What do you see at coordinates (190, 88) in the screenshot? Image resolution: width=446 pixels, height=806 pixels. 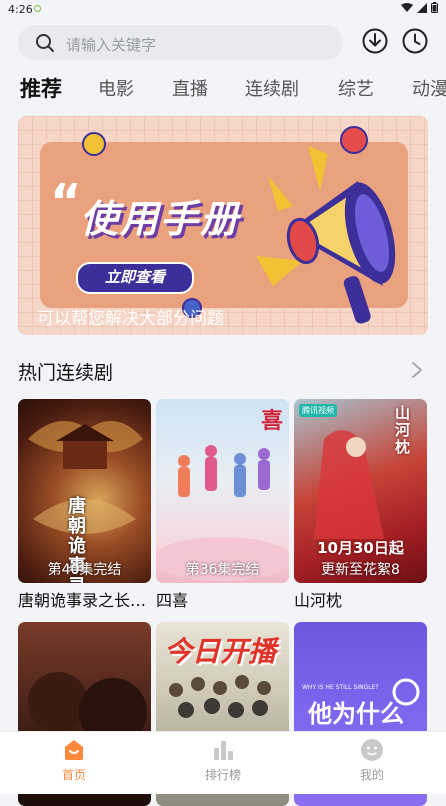 I see `tab-live: 直播` at bounding box center [190, 88].